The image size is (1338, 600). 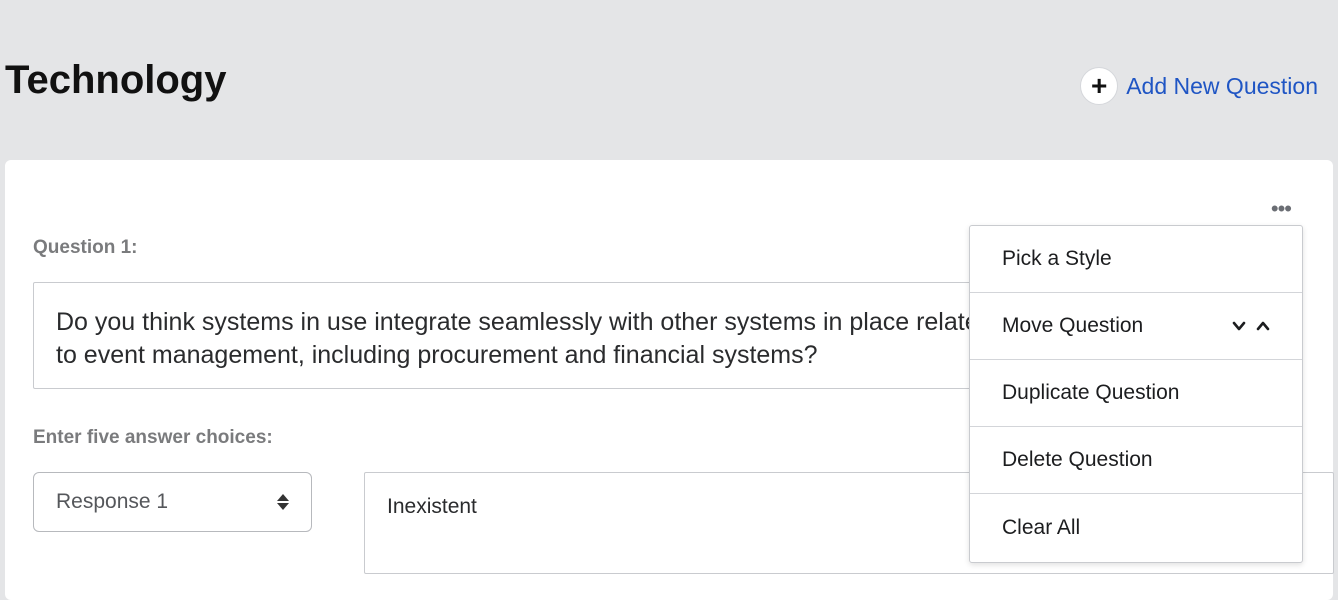 What do you see at coordinates (153, 437) in the screenshot?
I see `answer-choices-label: Enter five answer choices:` at bounding box center [153, 437].